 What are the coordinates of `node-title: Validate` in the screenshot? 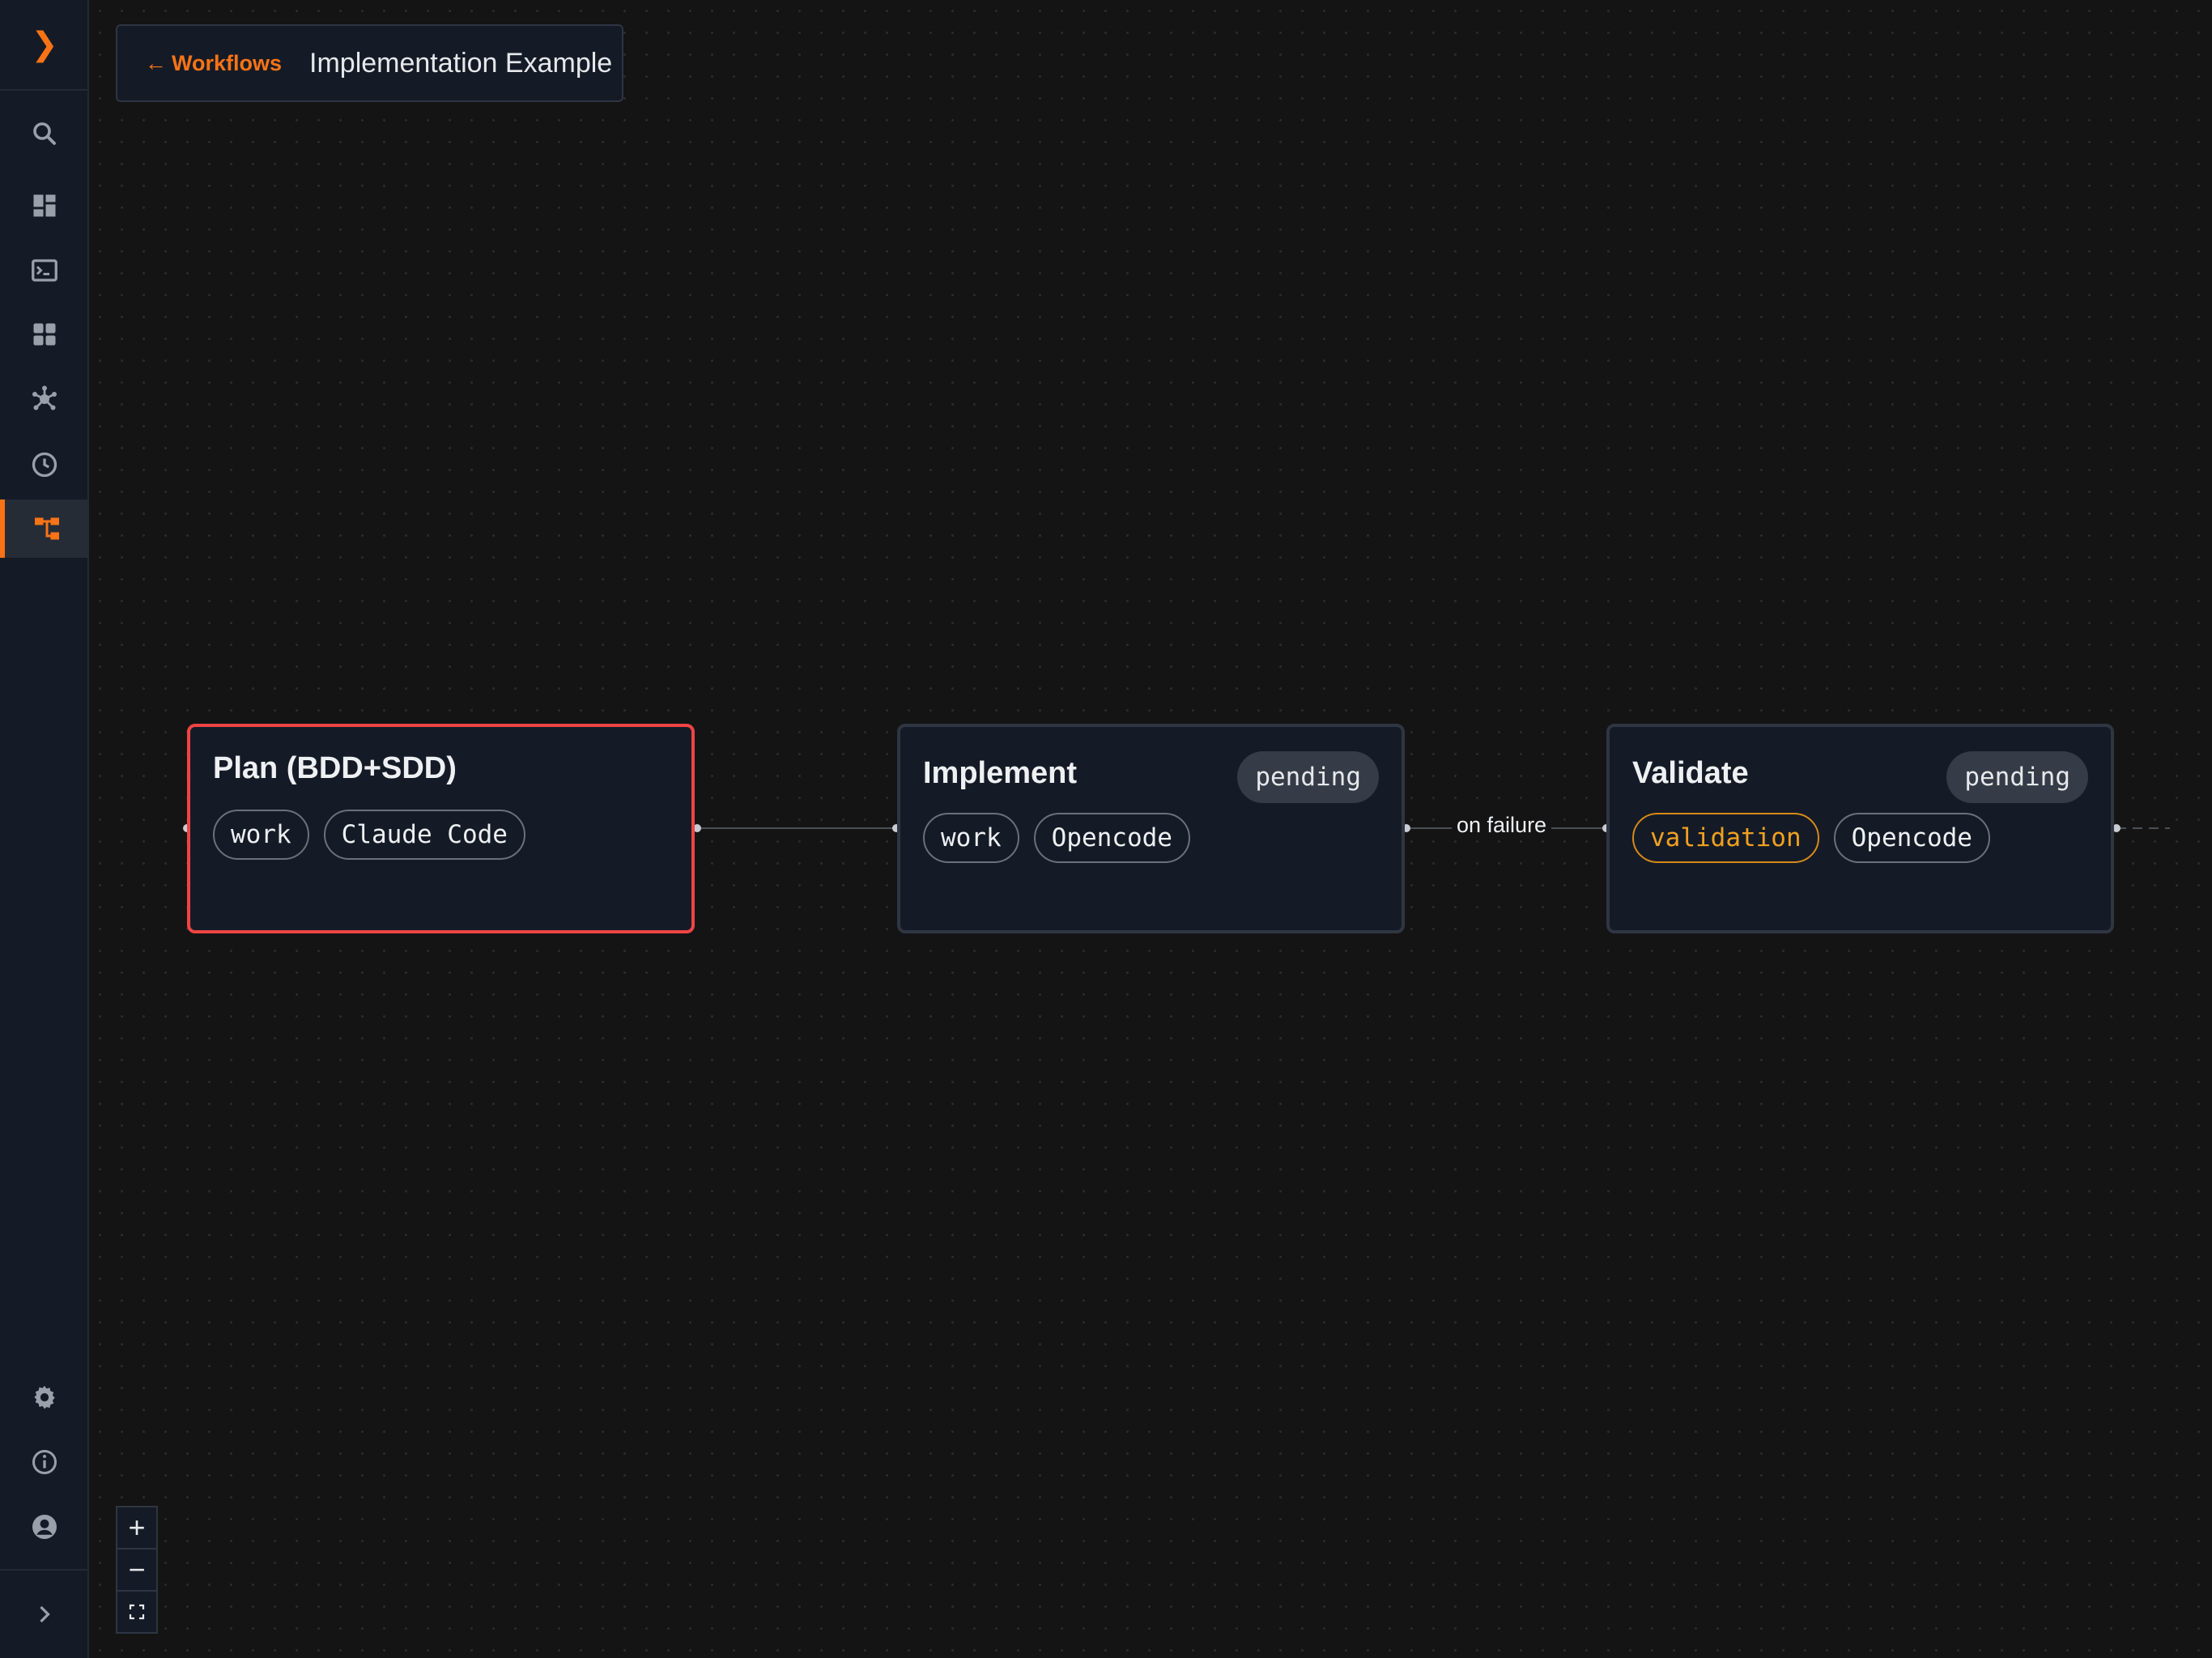 It's located at (1691, 773).